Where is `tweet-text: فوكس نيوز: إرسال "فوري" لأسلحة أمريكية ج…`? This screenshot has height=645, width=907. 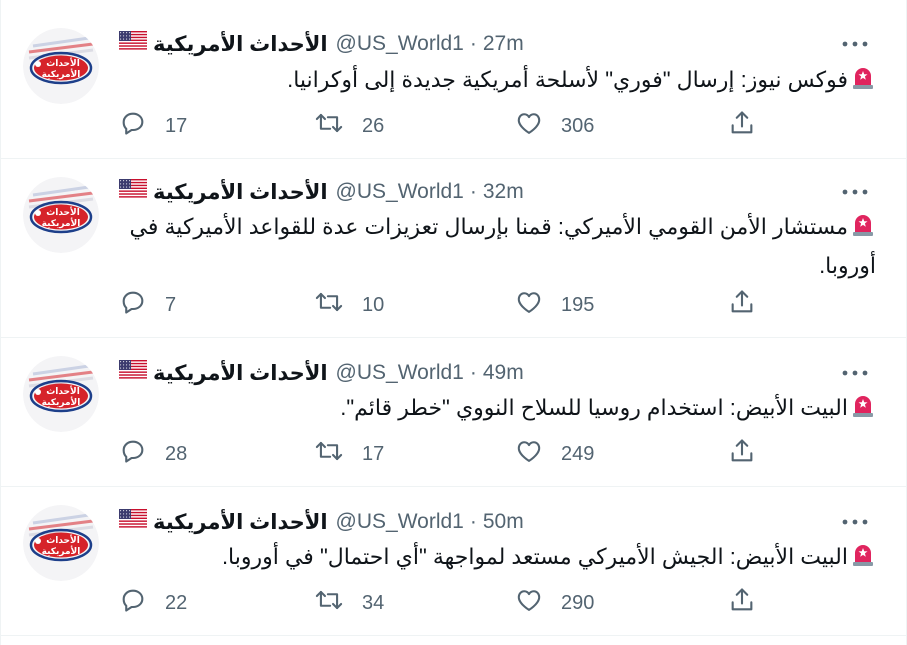
tweet-text: فوكس نيوز: إرسال "فوري" لأسلحة أمريكية ج… is located at coordinates (497, 81).